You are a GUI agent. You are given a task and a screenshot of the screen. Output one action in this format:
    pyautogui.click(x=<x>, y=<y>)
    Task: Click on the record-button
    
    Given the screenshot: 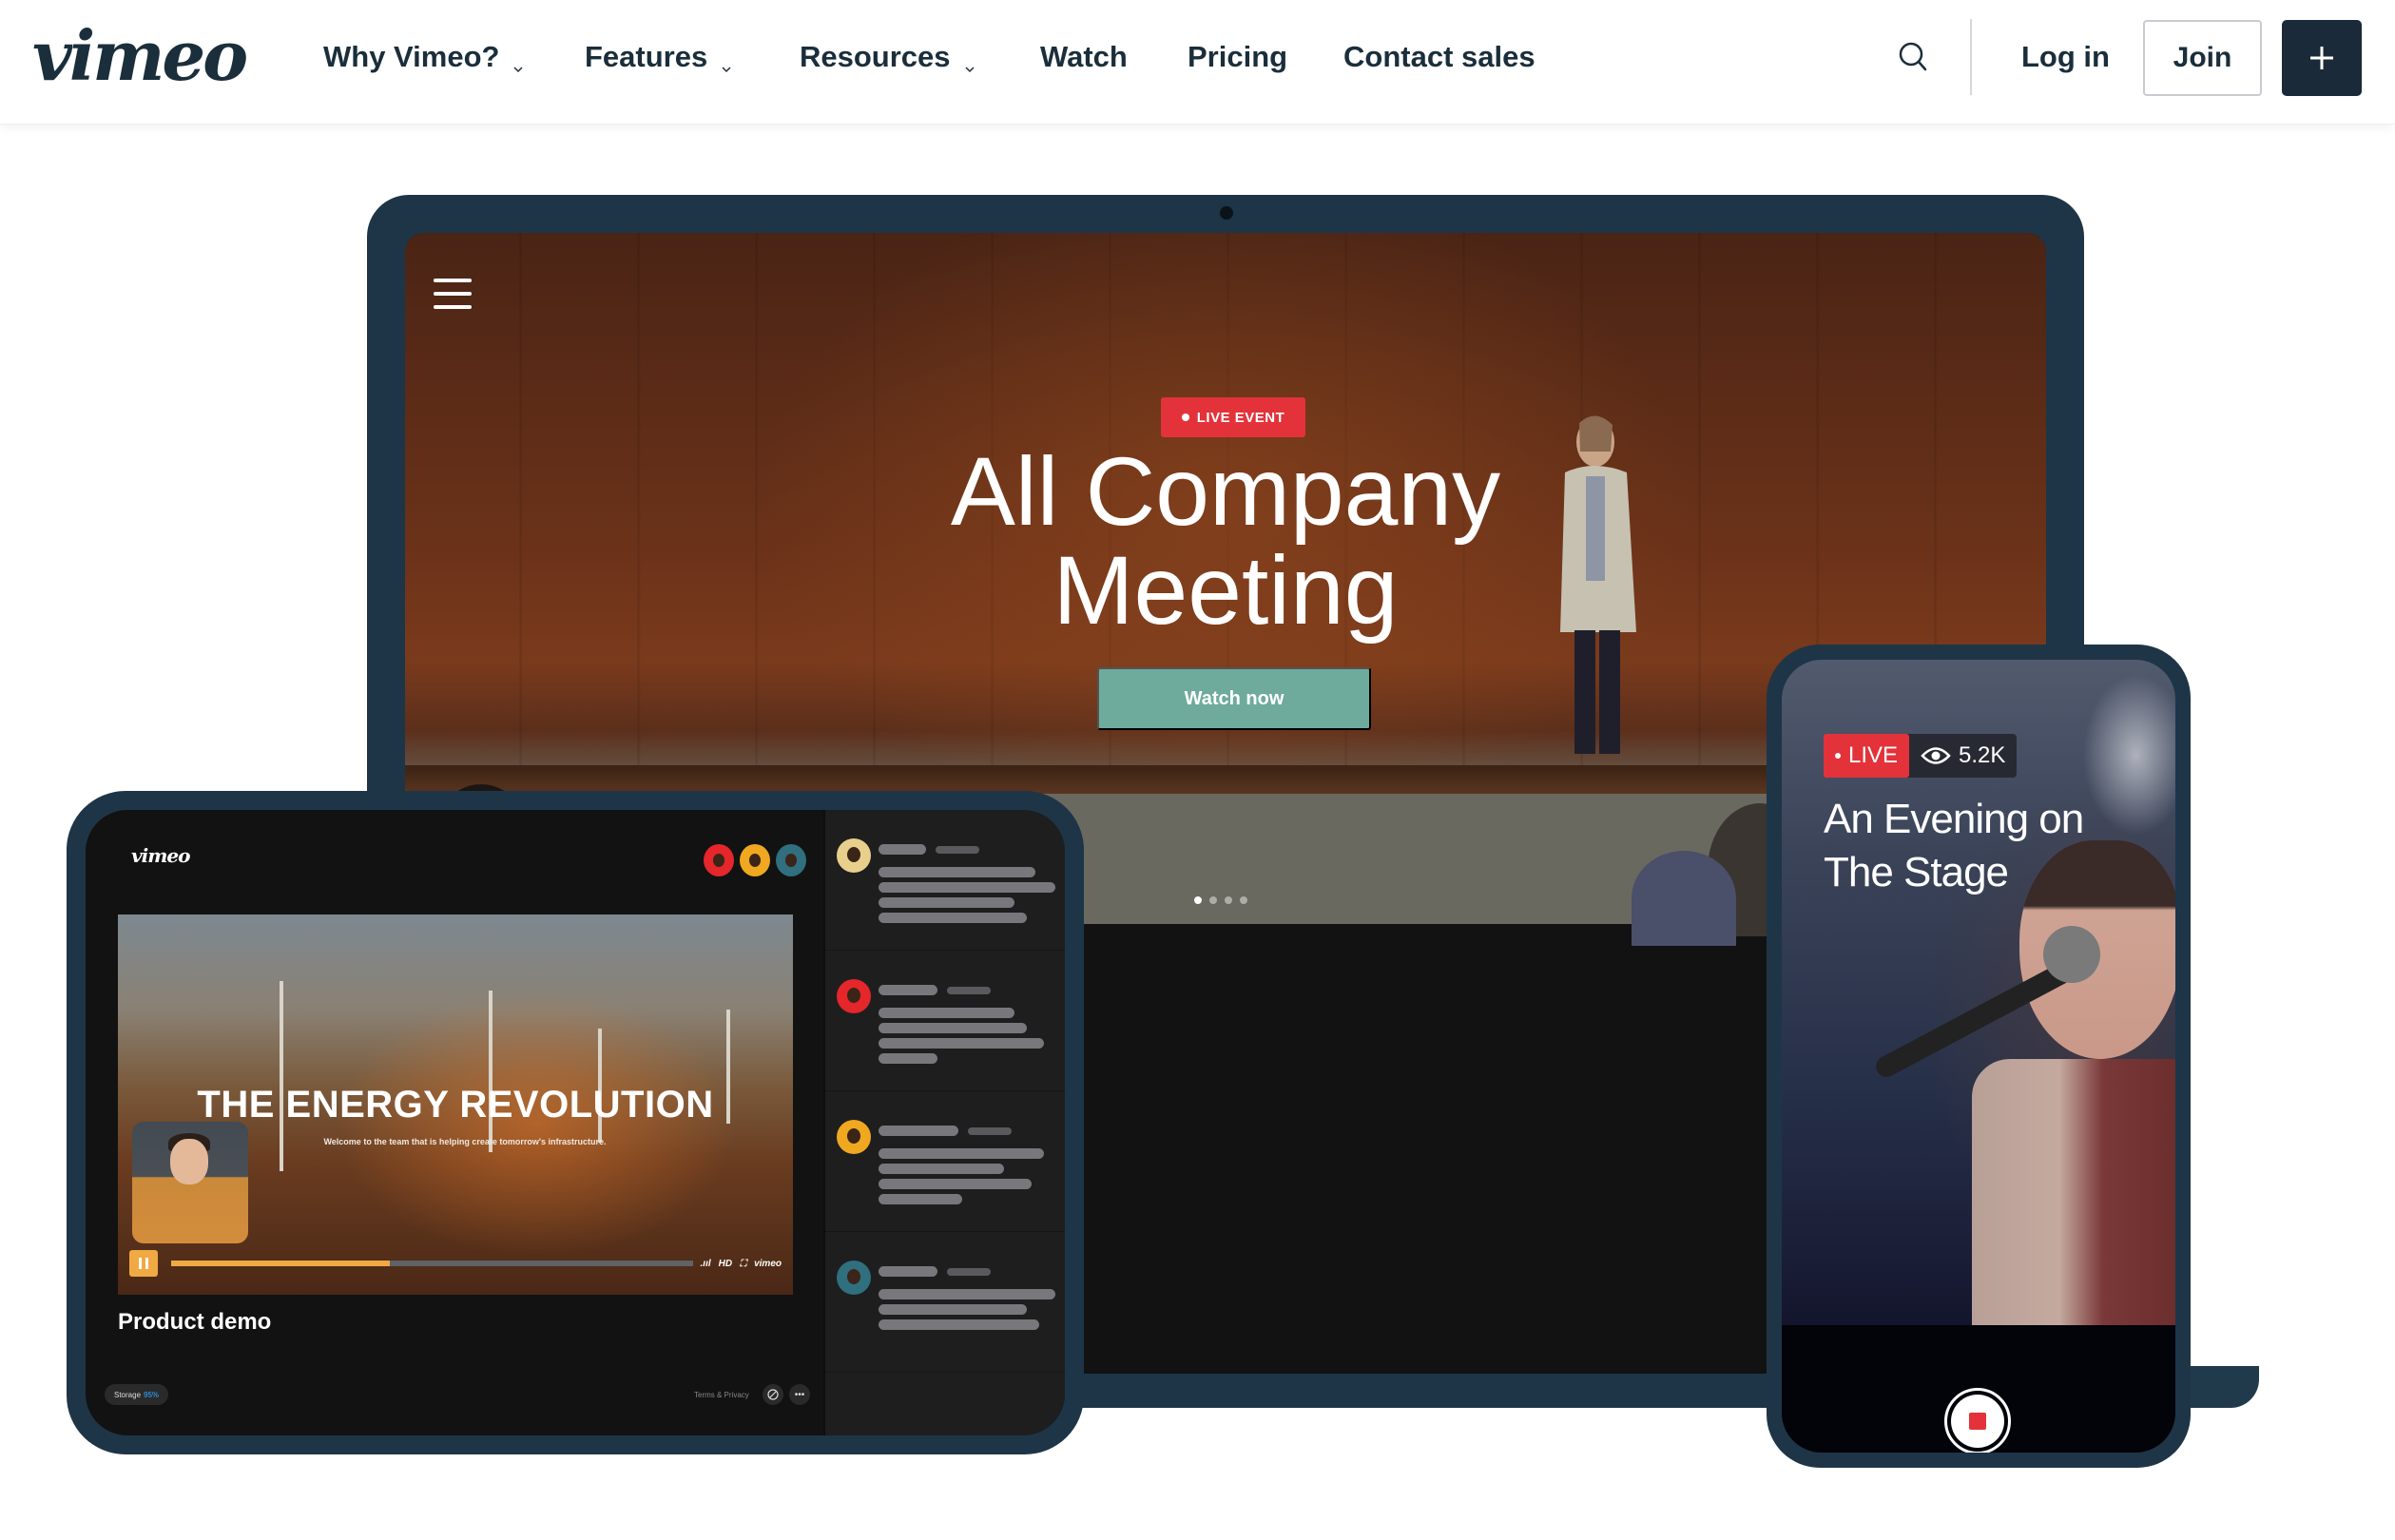 What is the action you would take?
    pyautogui.click(x=1977, y=1420)
    